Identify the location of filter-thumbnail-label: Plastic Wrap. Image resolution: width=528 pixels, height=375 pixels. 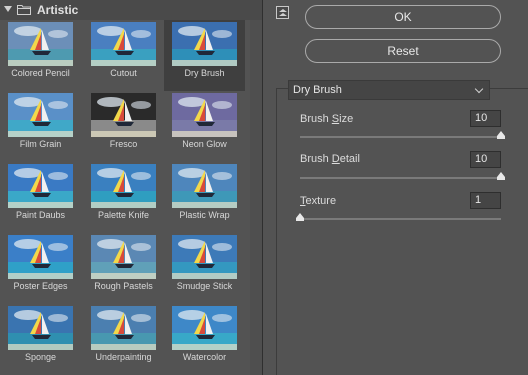
(204, 215).